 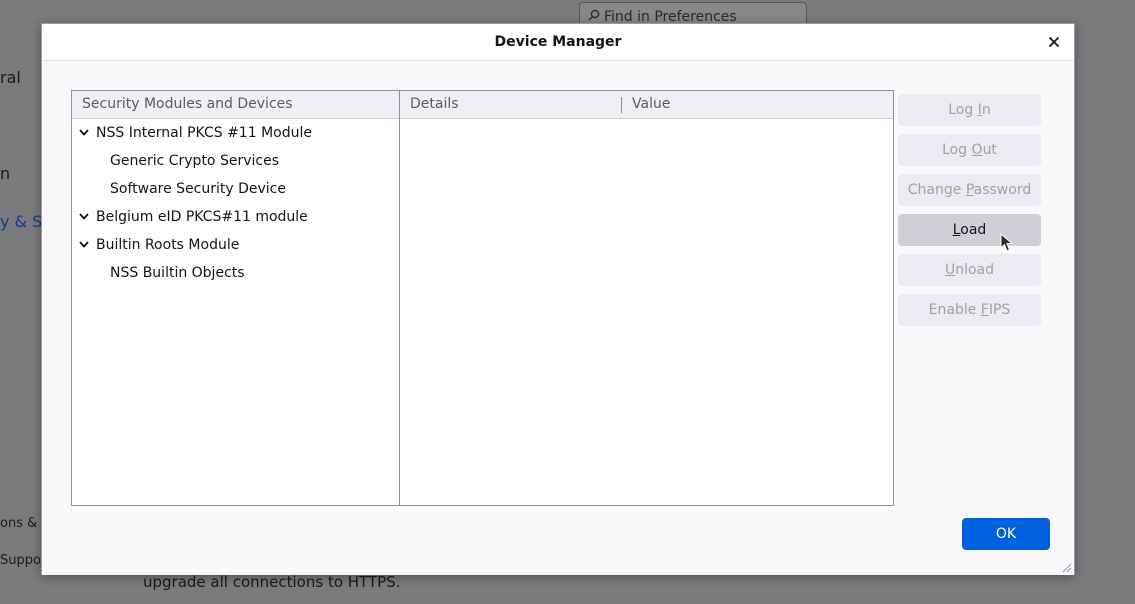 I want to click on tree-row-builtin-roots-module: Builtin Roots Module, so click(x=235, y=245).